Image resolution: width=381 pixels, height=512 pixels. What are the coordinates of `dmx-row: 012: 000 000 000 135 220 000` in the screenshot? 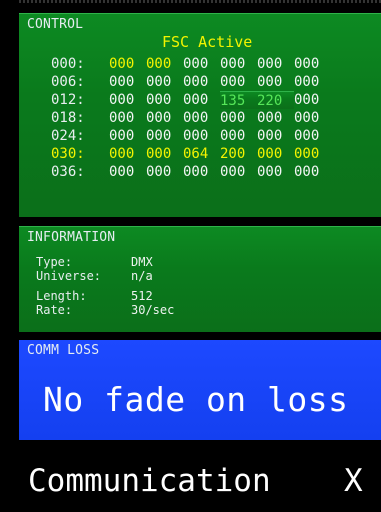 It's located at (191, 100).